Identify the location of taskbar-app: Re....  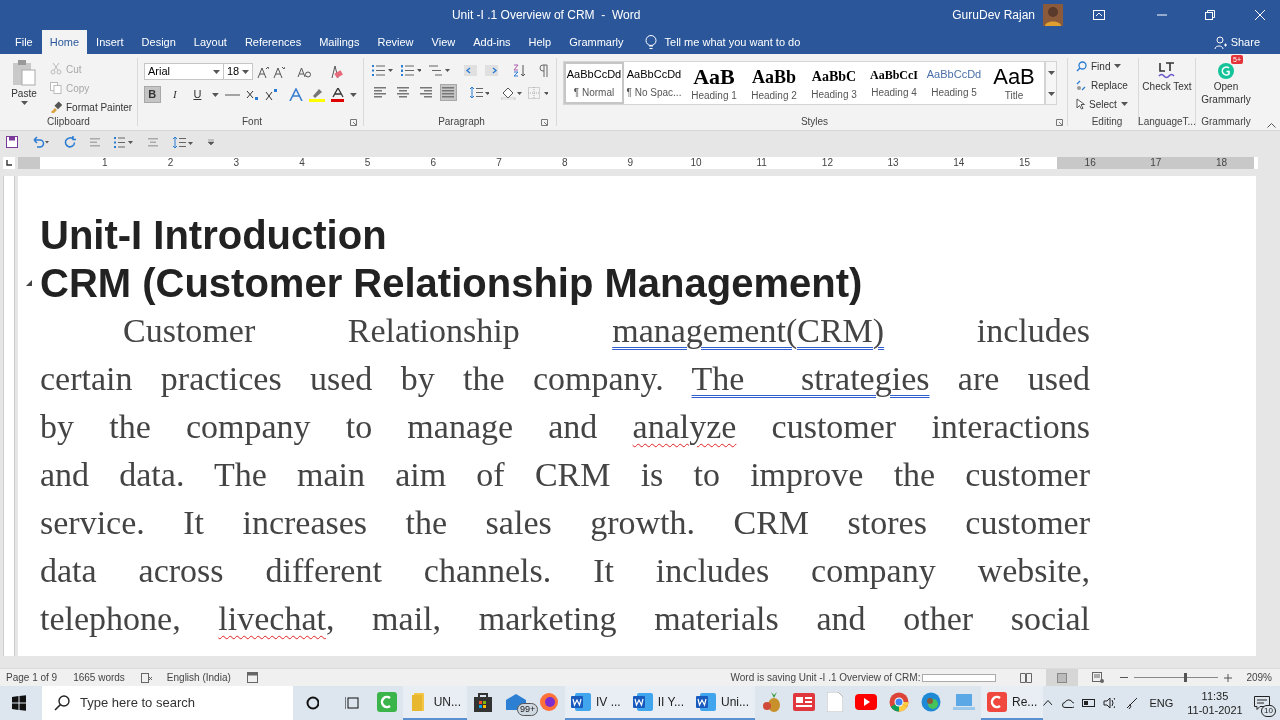
(1012, 703).